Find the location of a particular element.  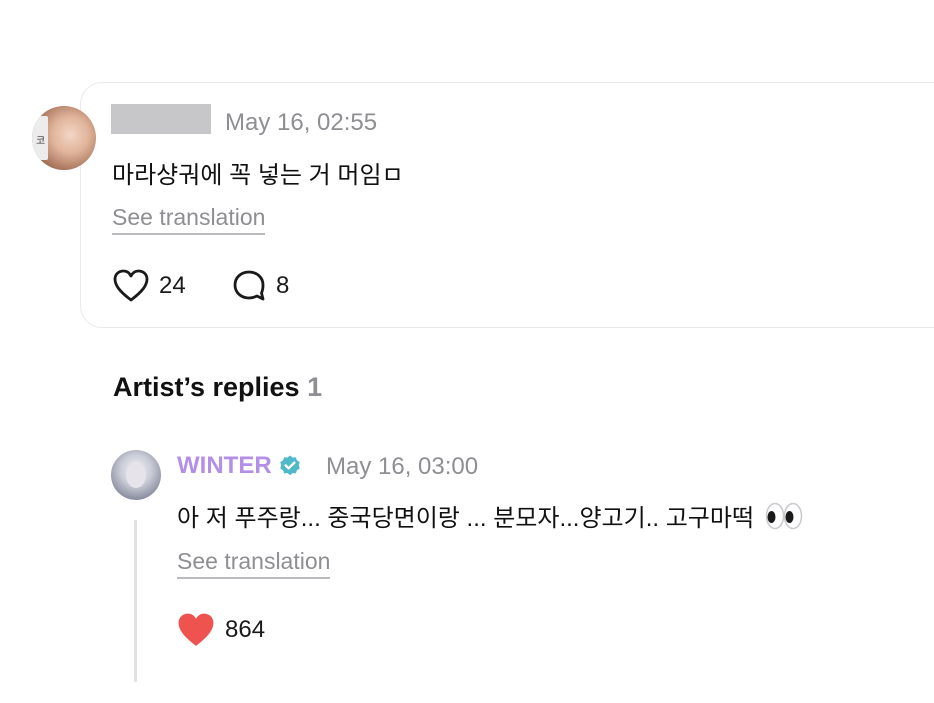

speech-bubble-icon is located at coordinates (249, 285).